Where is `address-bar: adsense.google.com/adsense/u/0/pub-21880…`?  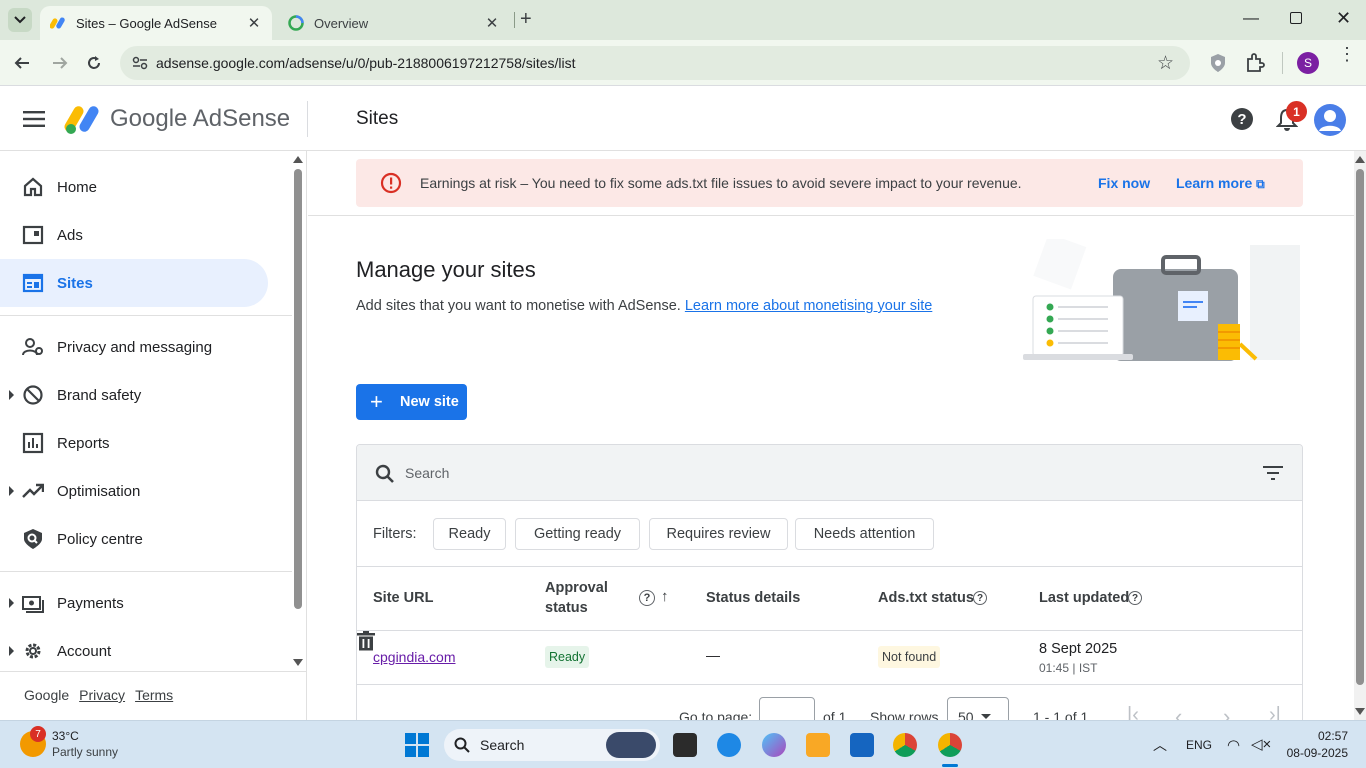 address-bar: adsense.google.com/adsense/u/0/pub-21880… is located at coordinates (655, 63).